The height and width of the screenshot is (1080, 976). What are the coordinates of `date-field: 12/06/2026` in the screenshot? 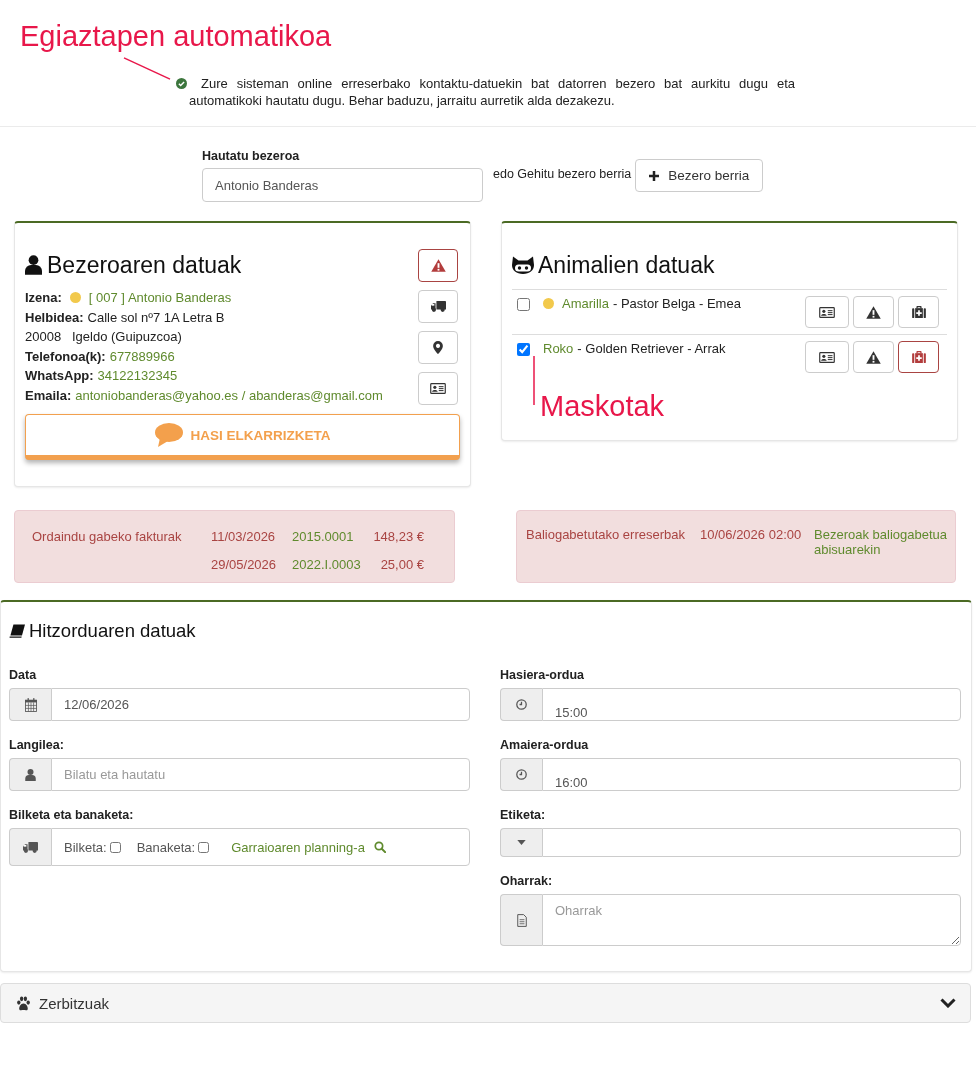 It's located at (260, 704).